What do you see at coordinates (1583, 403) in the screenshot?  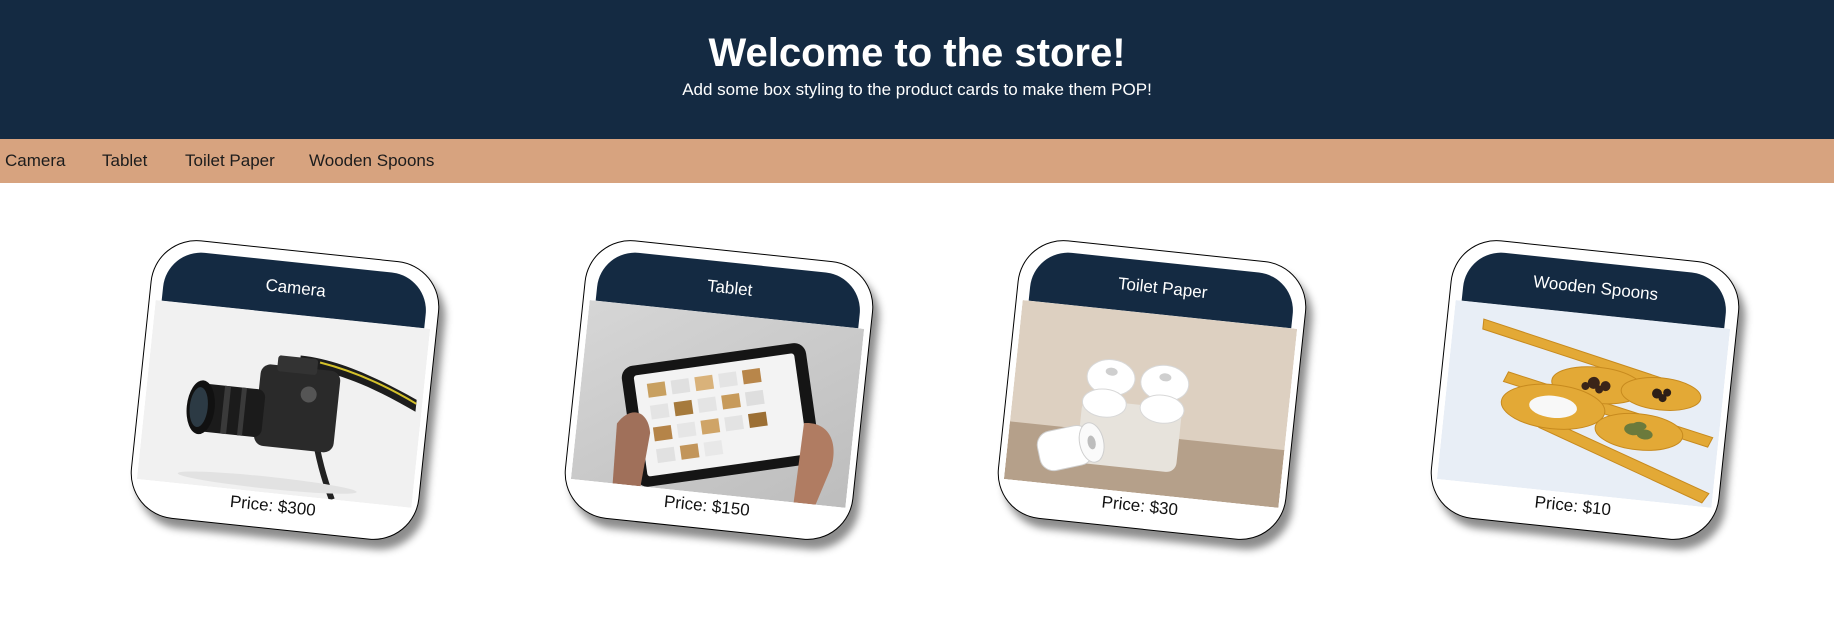 I see `wooden-spoons-photo` at bounding box center [1583, 403].